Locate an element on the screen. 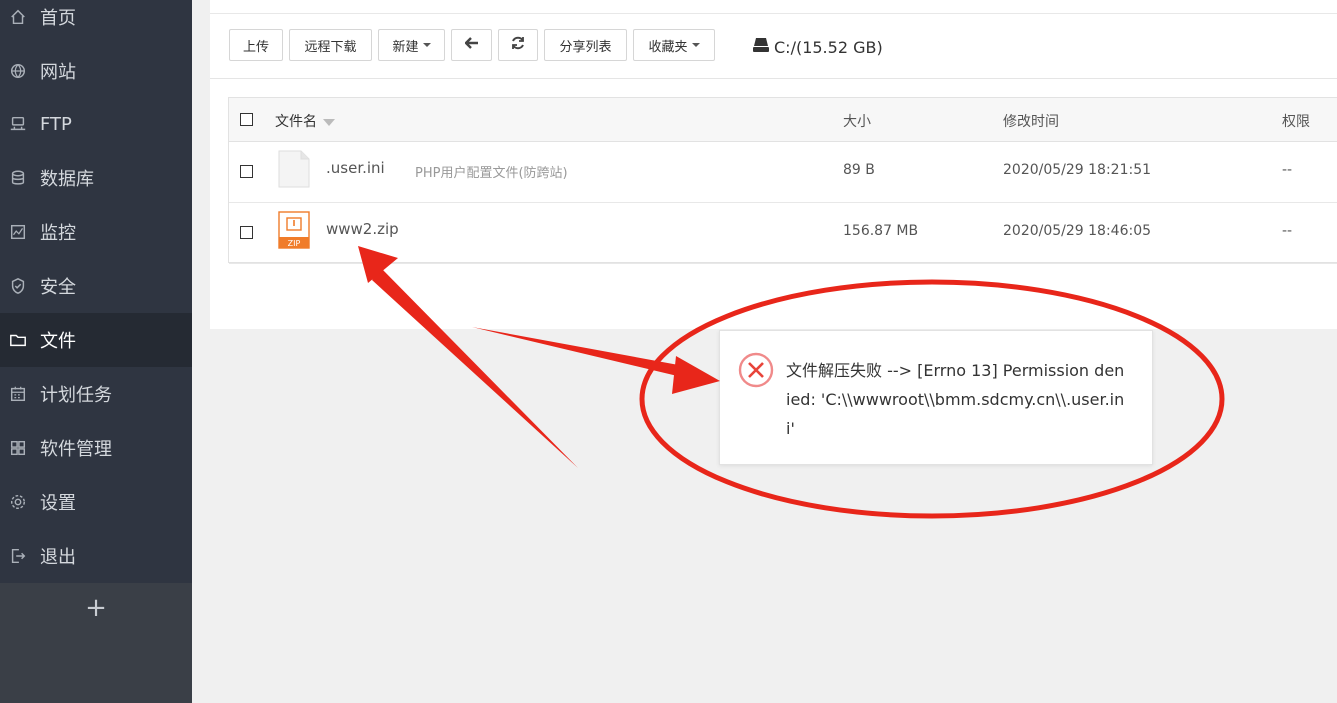 Image resolution: width=1337 pixels, height=703 pixels. sidebar-item-website: 网站 is located at coordinates (96, 71).